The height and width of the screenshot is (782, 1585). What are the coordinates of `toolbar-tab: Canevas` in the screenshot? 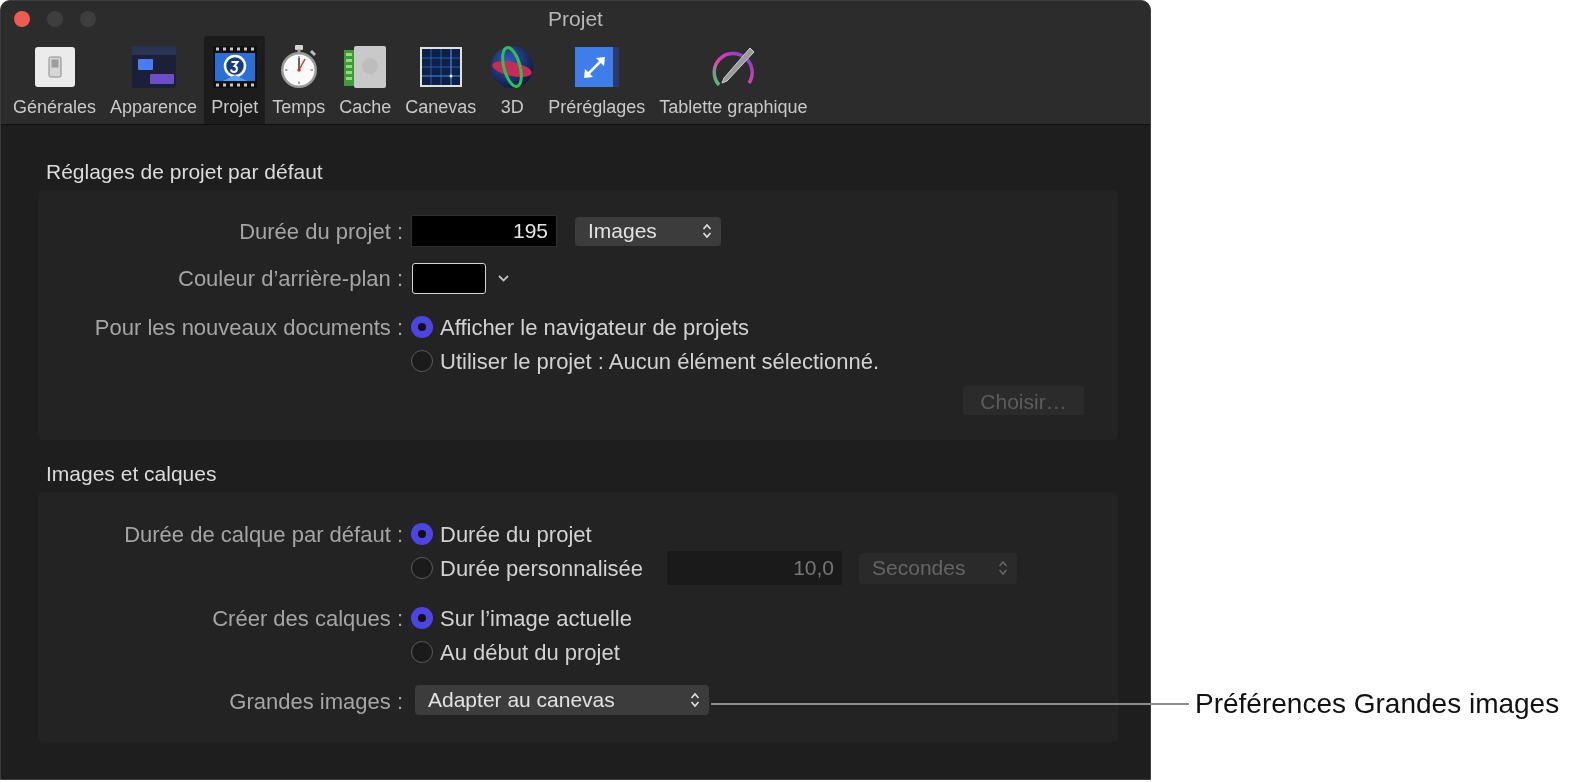 It's located at (441, 80).